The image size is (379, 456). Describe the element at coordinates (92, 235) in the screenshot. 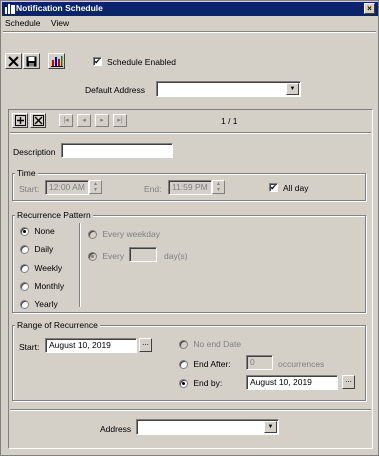

I see `radio-every-weekday` at that location.